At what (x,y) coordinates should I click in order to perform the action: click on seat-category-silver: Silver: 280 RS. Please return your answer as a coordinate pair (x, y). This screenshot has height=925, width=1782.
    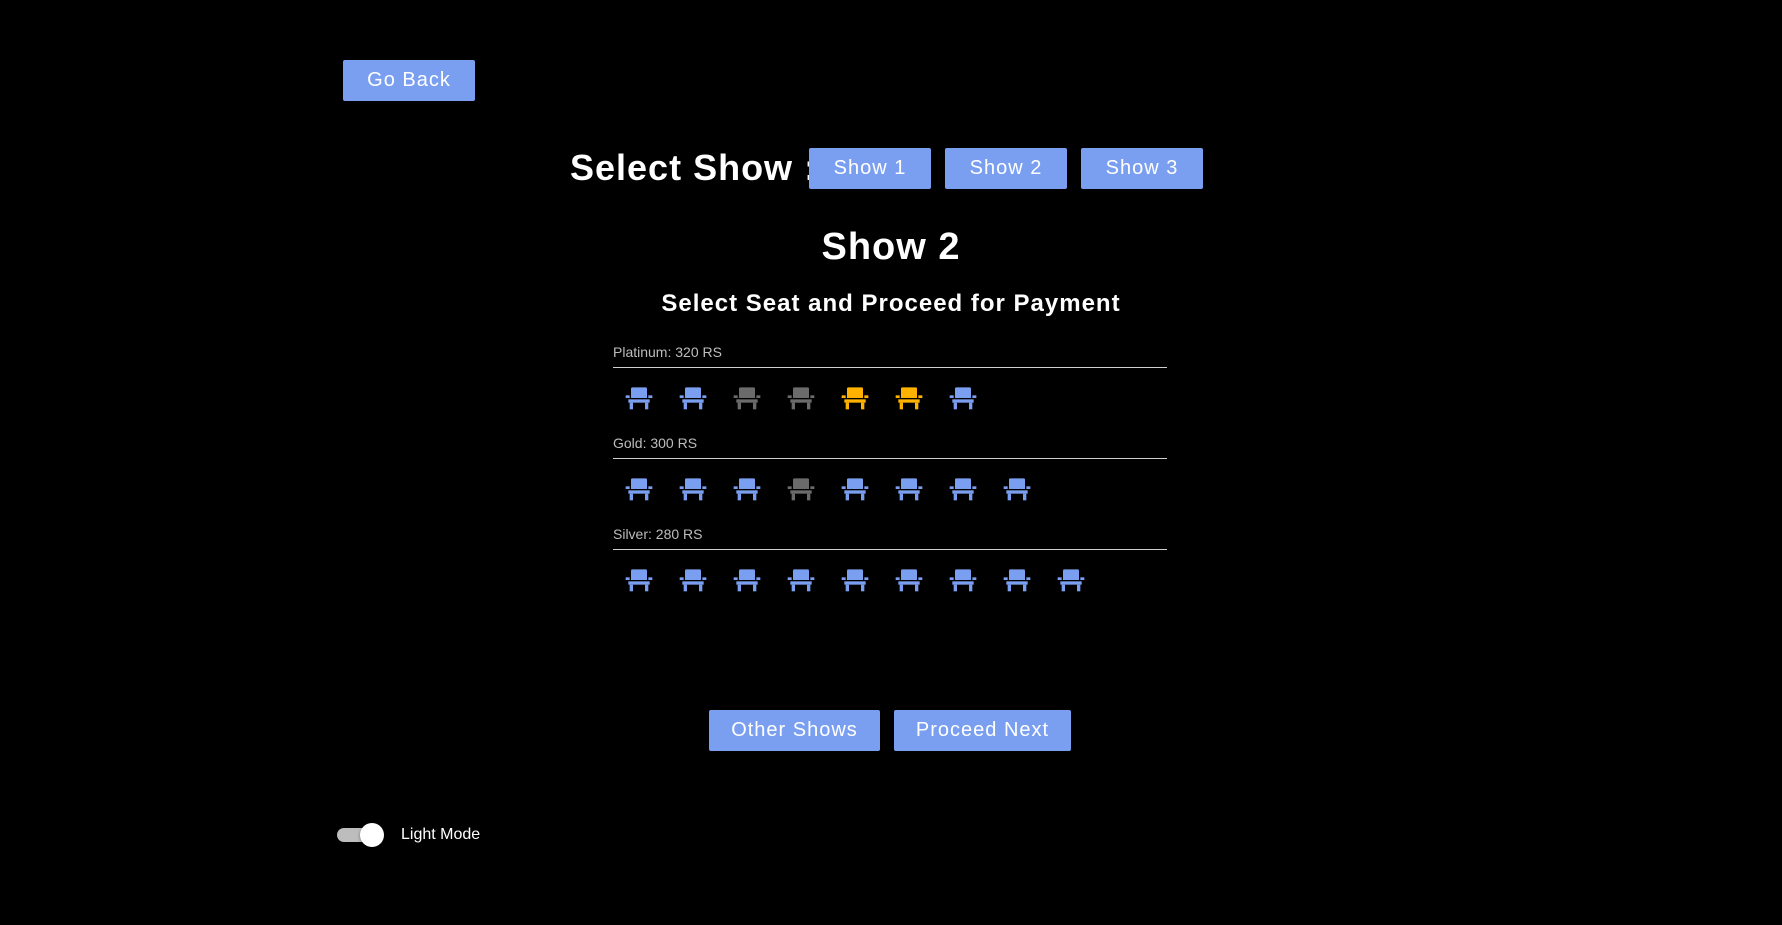
    Looking at the image, I should click on (890, 560).